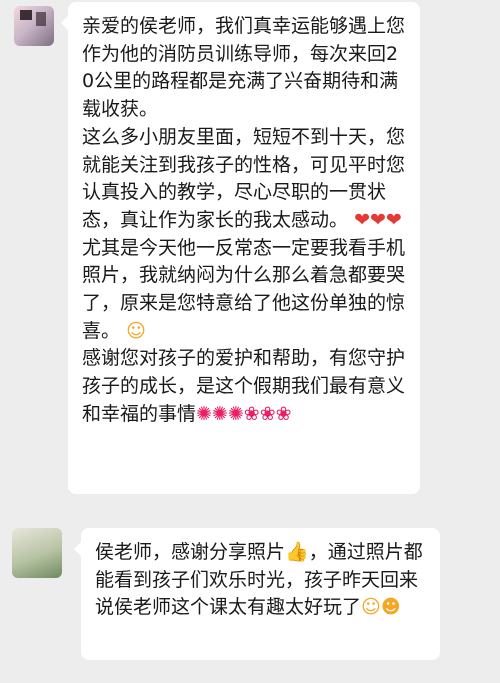  Describe the element at coordinates (297, 552) in the screenshot. I see `thumbs-up-emoji-icon: 👍` at that location.